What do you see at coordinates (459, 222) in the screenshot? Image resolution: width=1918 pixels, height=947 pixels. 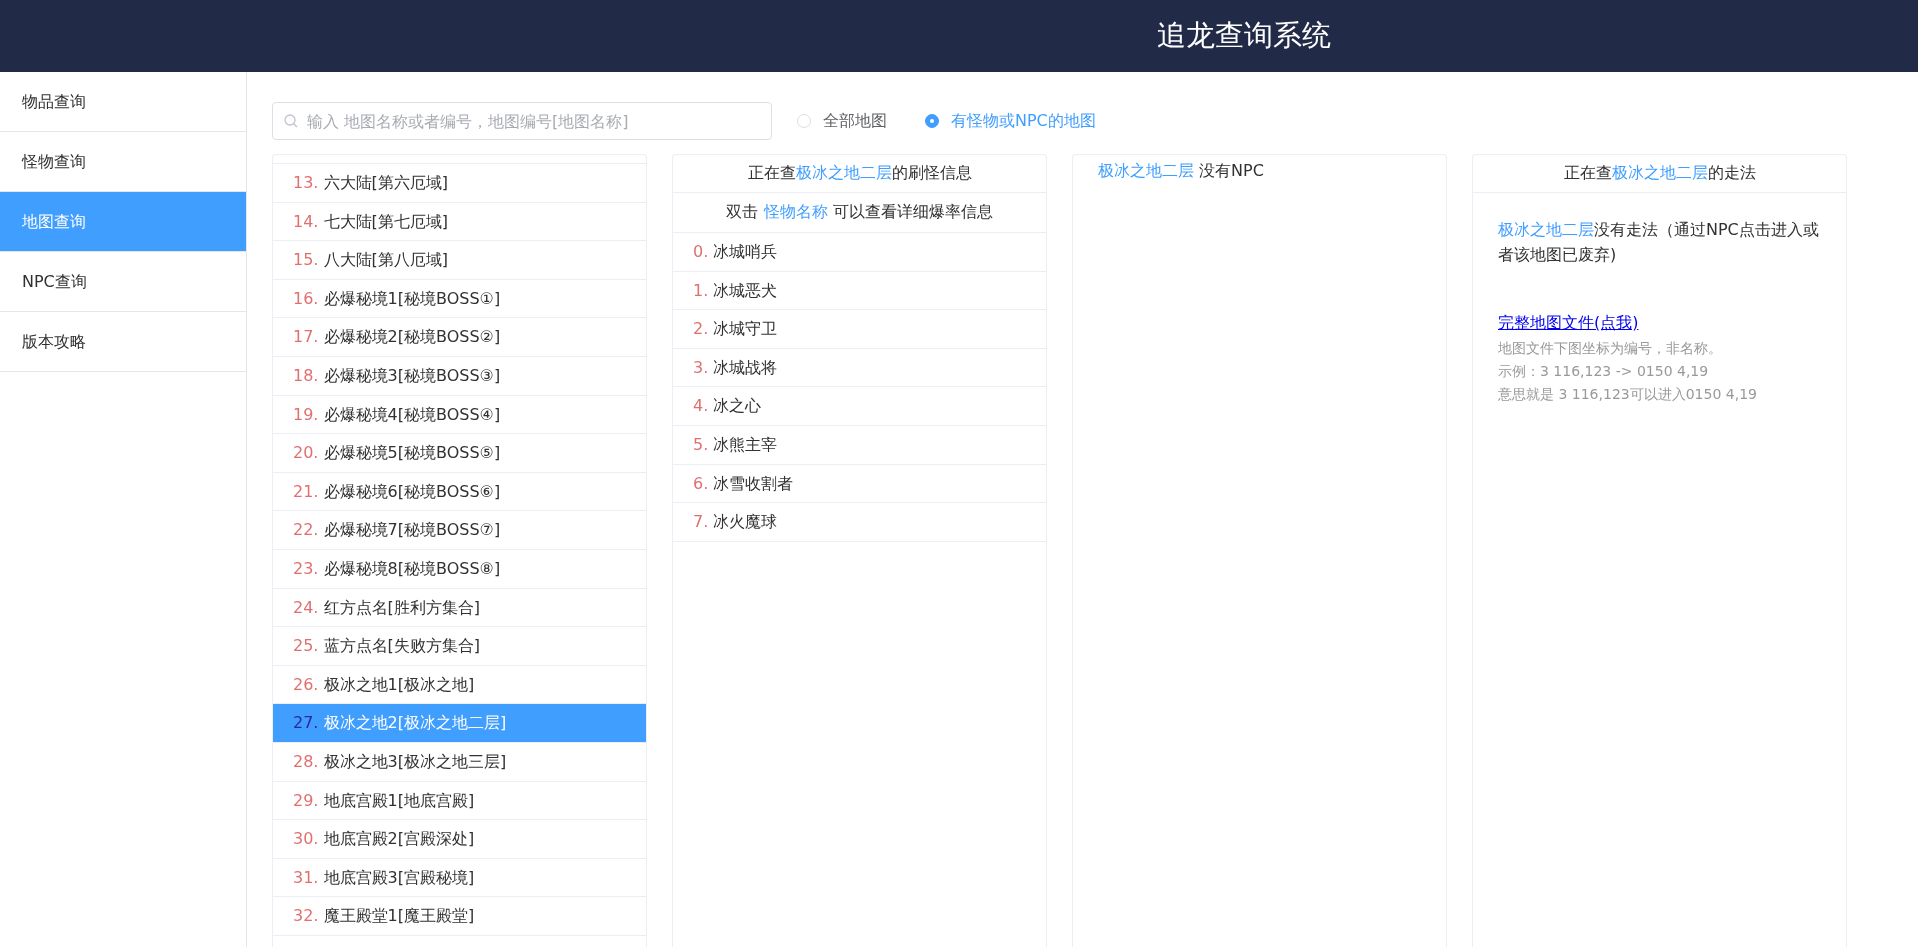 I see `map-list-item: 14. 七大陆[第七厄域]` at bounding box center [459, 222].